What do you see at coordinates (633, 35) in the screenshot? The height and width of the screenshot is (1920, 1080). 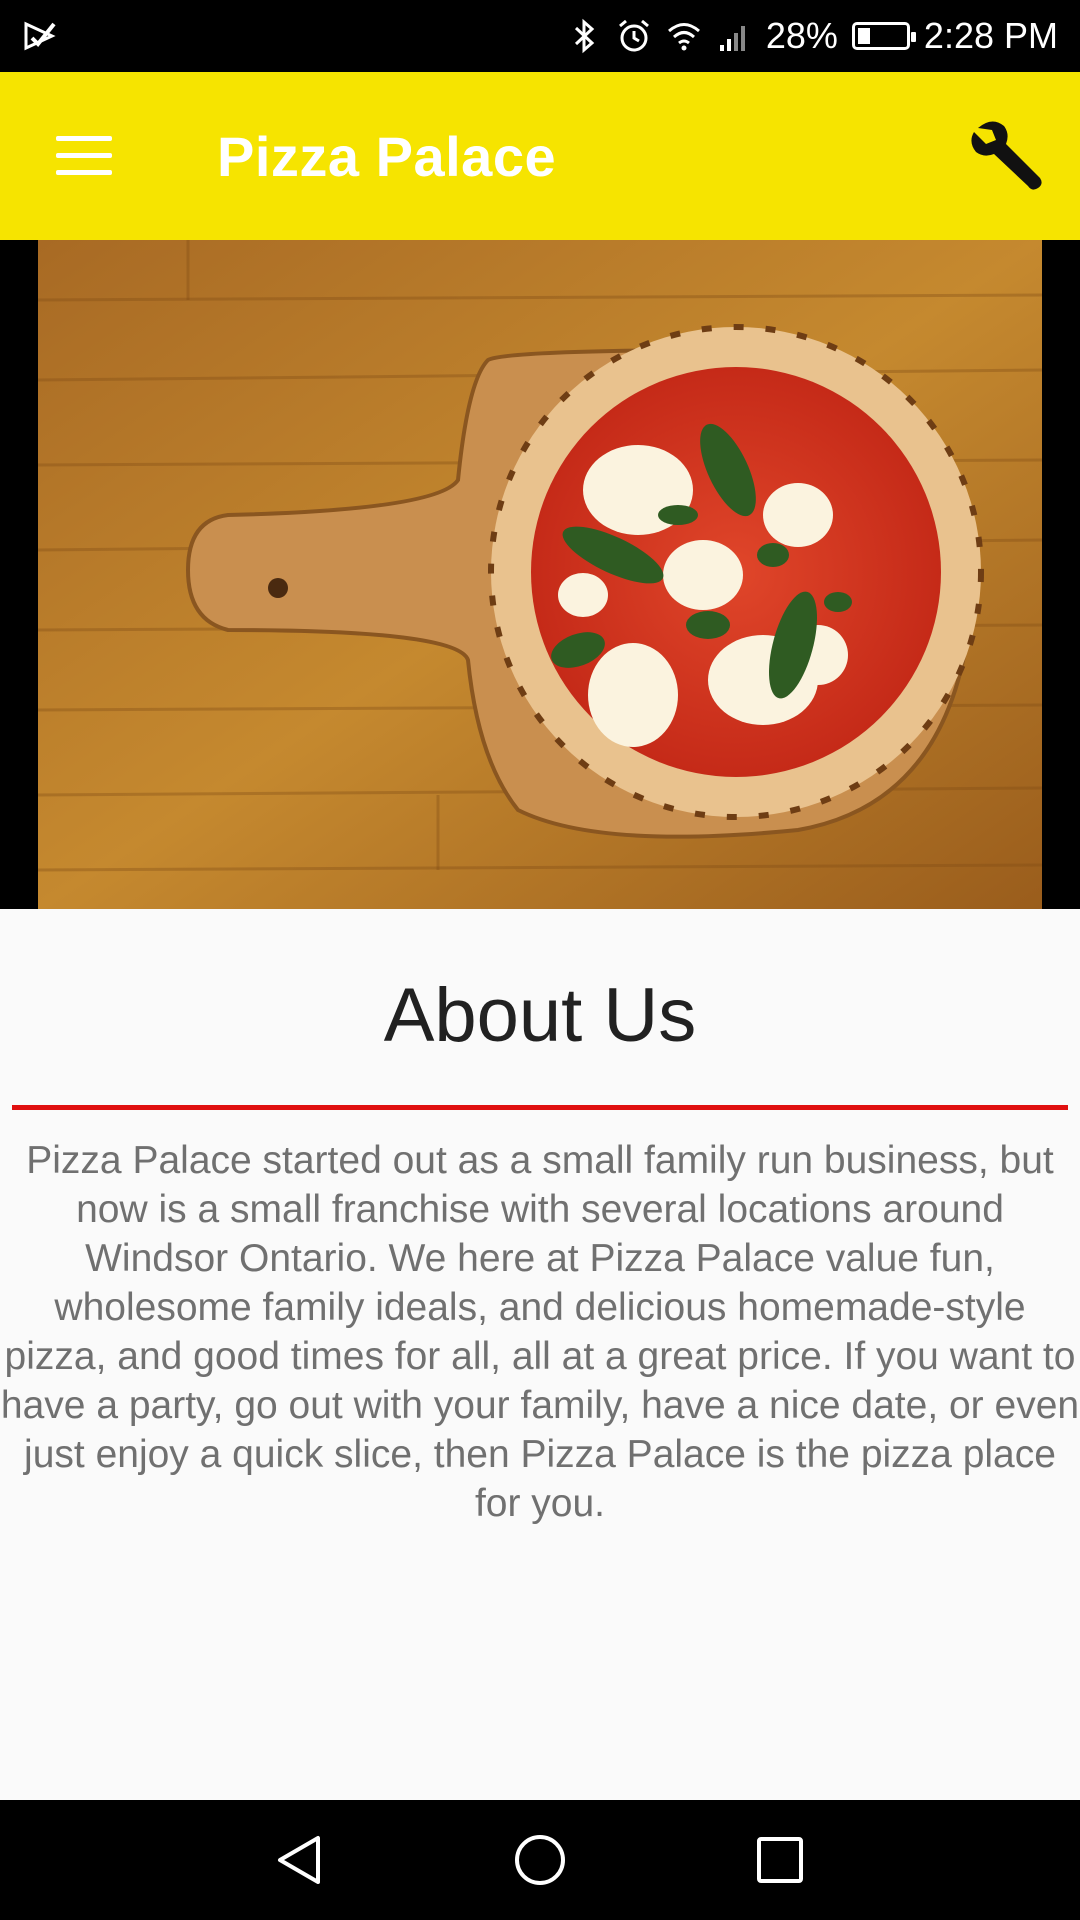 I see `alarm-icon` at bounding box center [633, 35].